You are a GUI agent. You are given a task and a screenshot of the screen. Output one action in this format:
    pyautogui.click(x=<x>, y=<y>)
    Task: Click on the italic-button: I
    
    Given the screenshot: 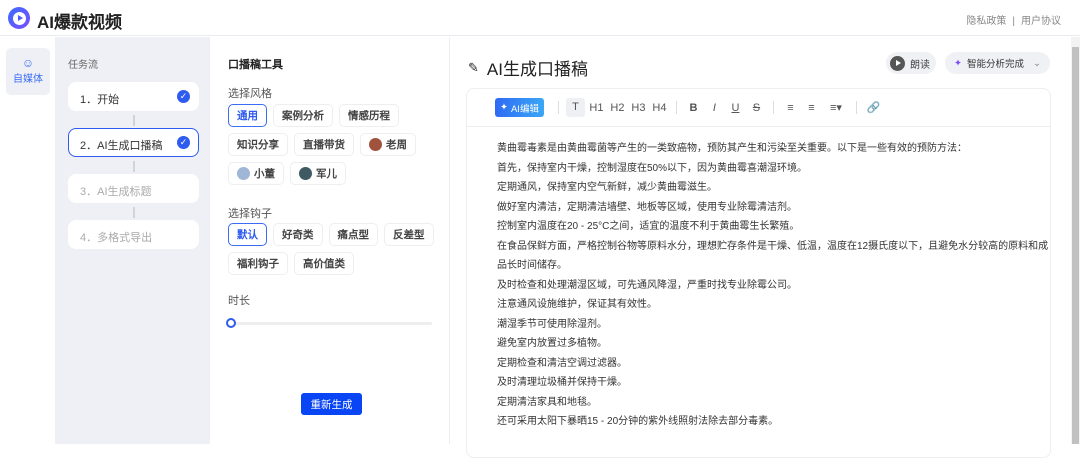 What is the action you would take?
    pyautogui.click(x=714, y=108)
    